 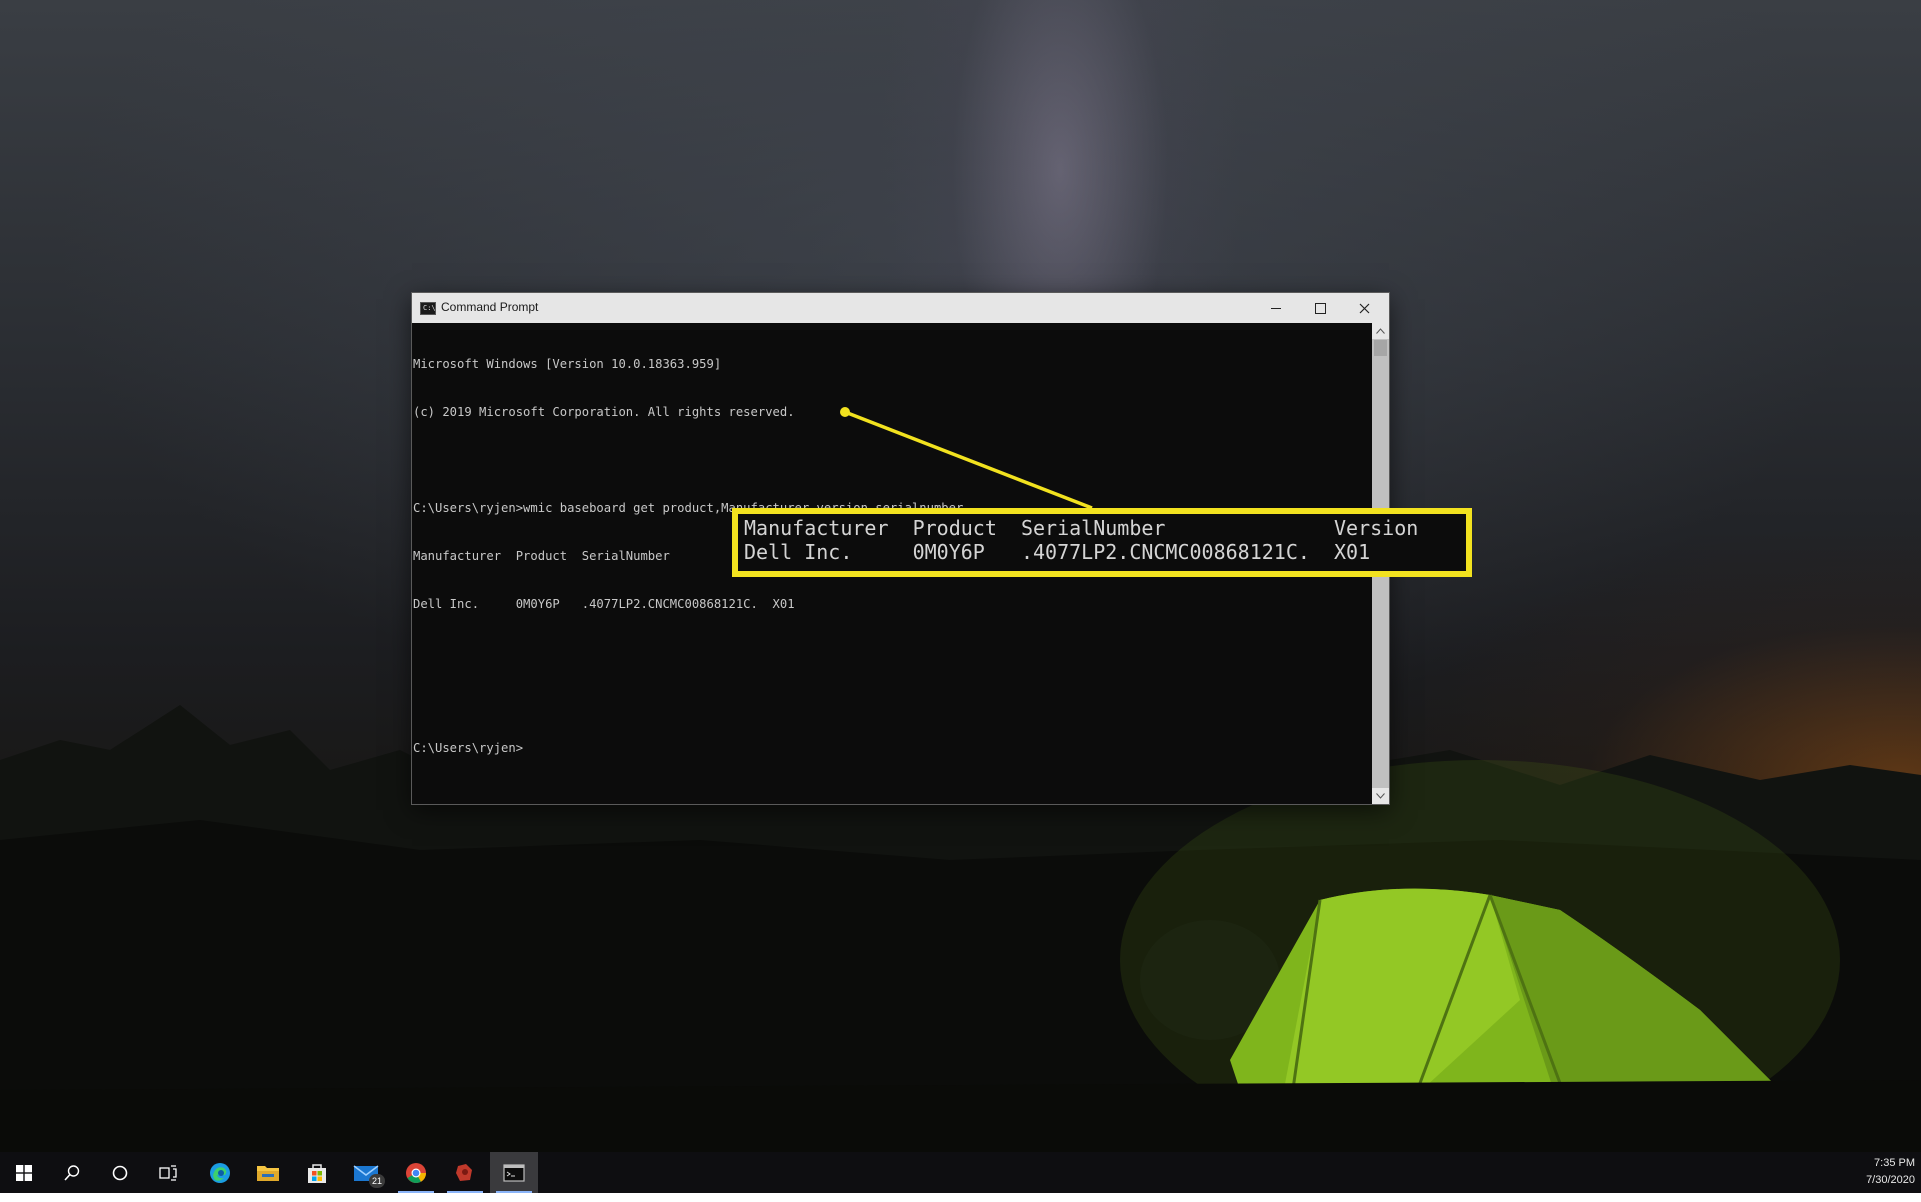 I want to click on console-prompt: C:\Users\ryjen>, so click(x=892, y=748).